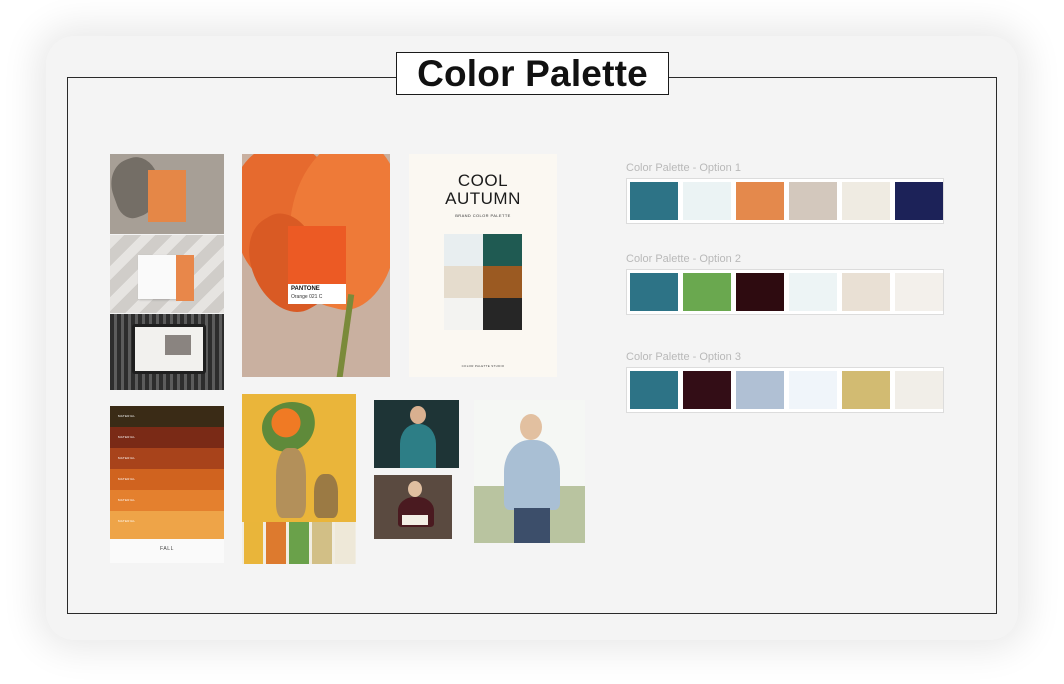 The height and width of the screenshot is (684, 1064). I want to click on option-3-label: Color Palette - Option 3, so click(683, 357).